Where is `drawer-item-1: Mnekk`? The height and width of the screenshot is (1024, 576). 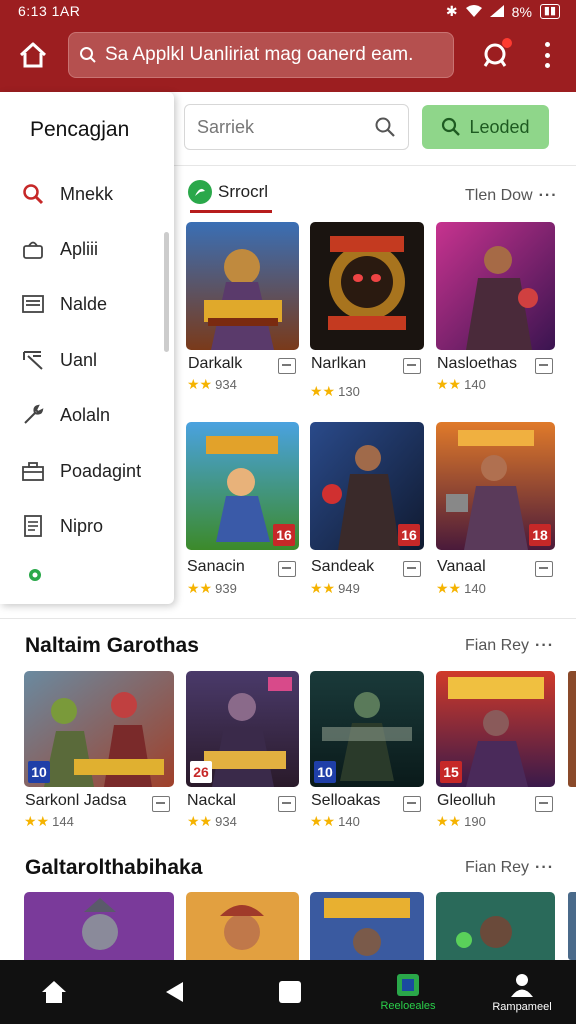 drawer-item-1: Mnekk is located at coordinates (90, 194).